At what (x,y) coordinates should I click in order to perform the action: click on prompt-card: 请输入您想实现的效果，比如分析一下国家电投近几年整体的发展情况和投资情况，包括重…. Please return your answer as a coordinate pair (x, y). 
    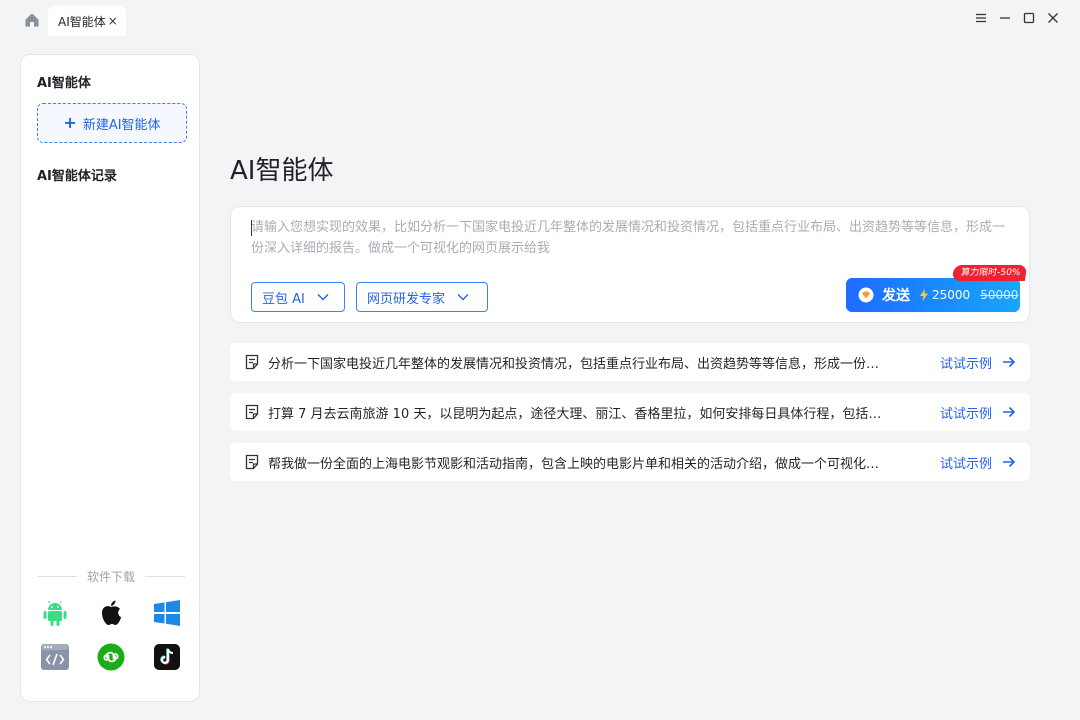
    Looking at the image, I should click on (630, 264).